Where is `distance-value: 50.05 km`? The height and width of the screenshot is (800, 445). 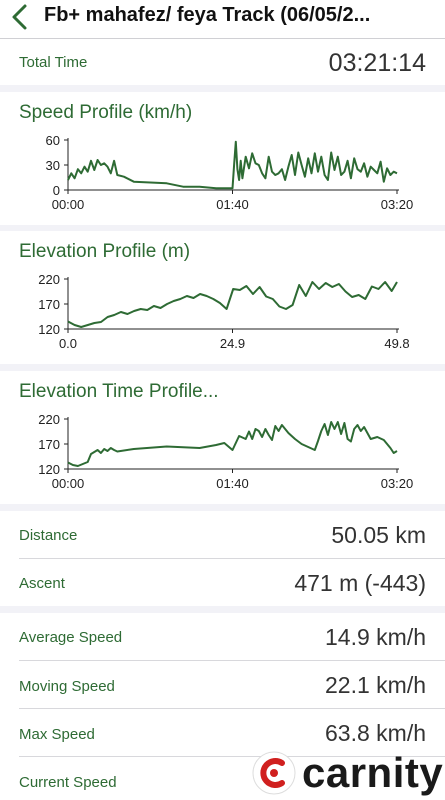 distance-value: 50.05 km is located at coordinates (378, 535).